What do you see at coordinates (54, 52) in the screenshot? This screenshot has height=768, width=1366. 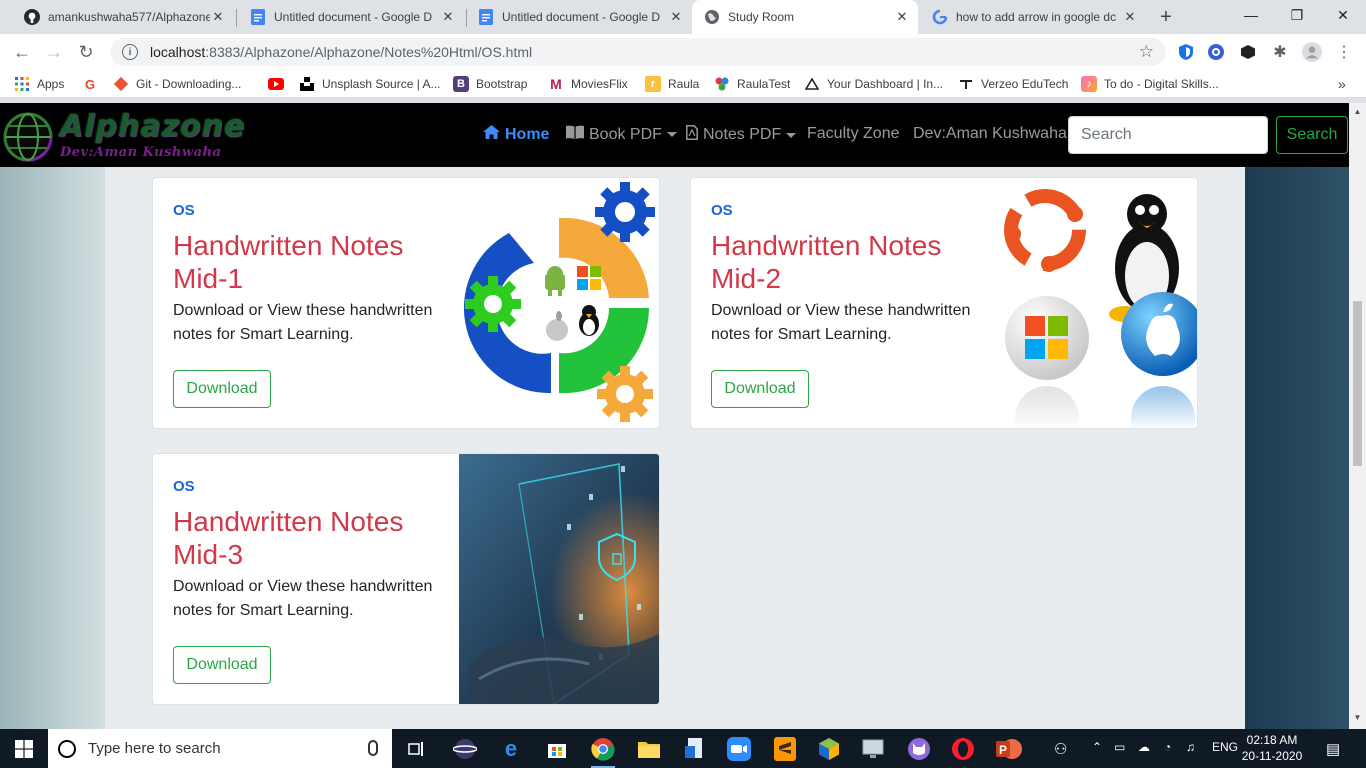 I see `forward-icon: →` at bounding box center [54, 52].